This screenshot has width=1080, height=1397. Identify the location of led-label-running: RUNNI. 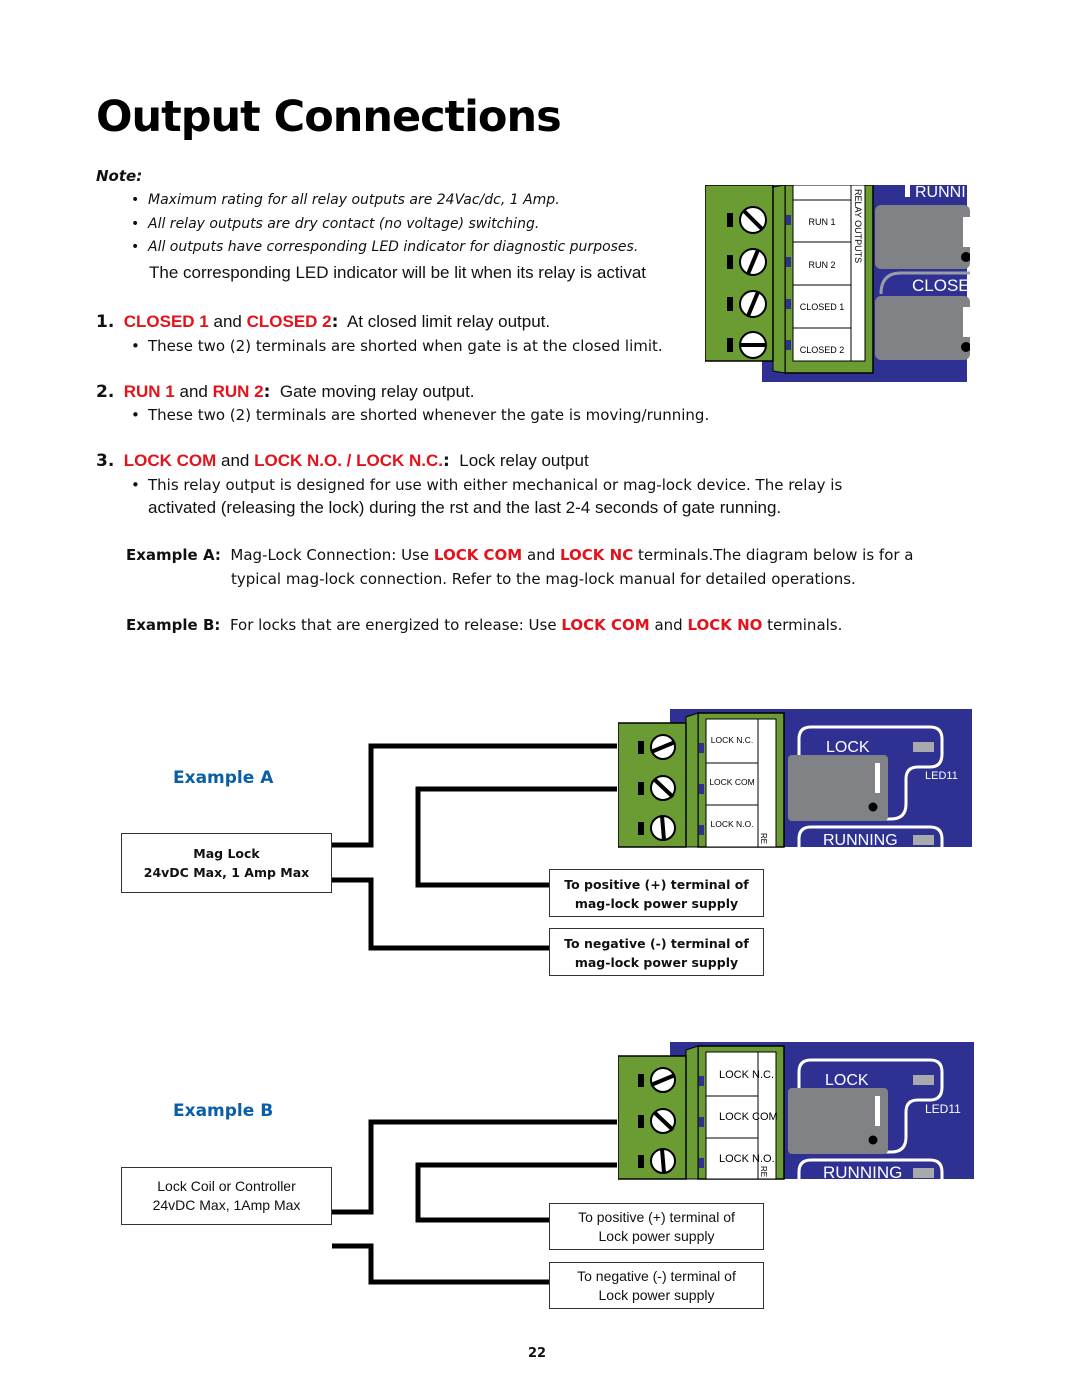
(940, 193).